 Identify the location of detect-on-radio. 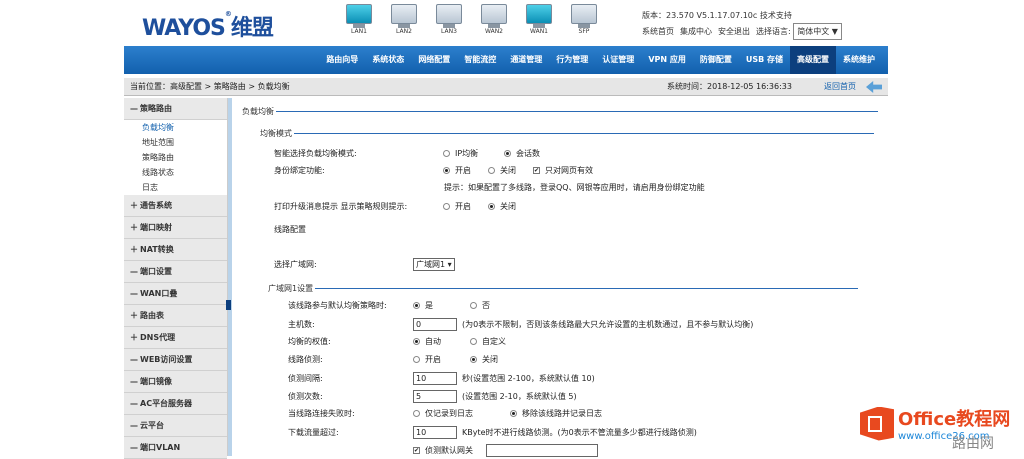
(416, 359).